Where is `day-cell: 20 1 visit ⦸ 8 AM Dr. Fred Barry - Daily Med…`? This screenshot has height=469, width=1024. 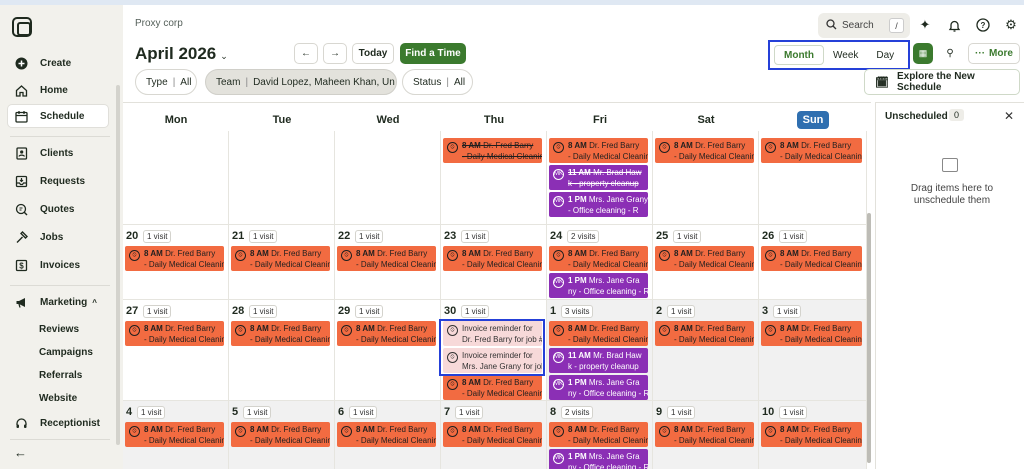
day-cell: 20 1 visit ⦸ 8 AM Dr. Fred Barry - Daily Med… is located at coordinates (176, 262).